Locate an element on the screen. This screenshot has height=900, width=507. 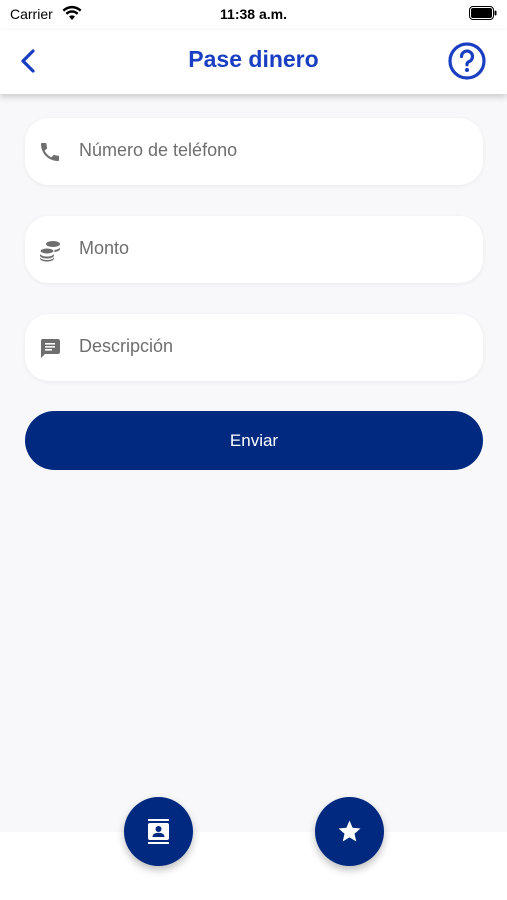
favorites-button is located at coordinates (349, 831).